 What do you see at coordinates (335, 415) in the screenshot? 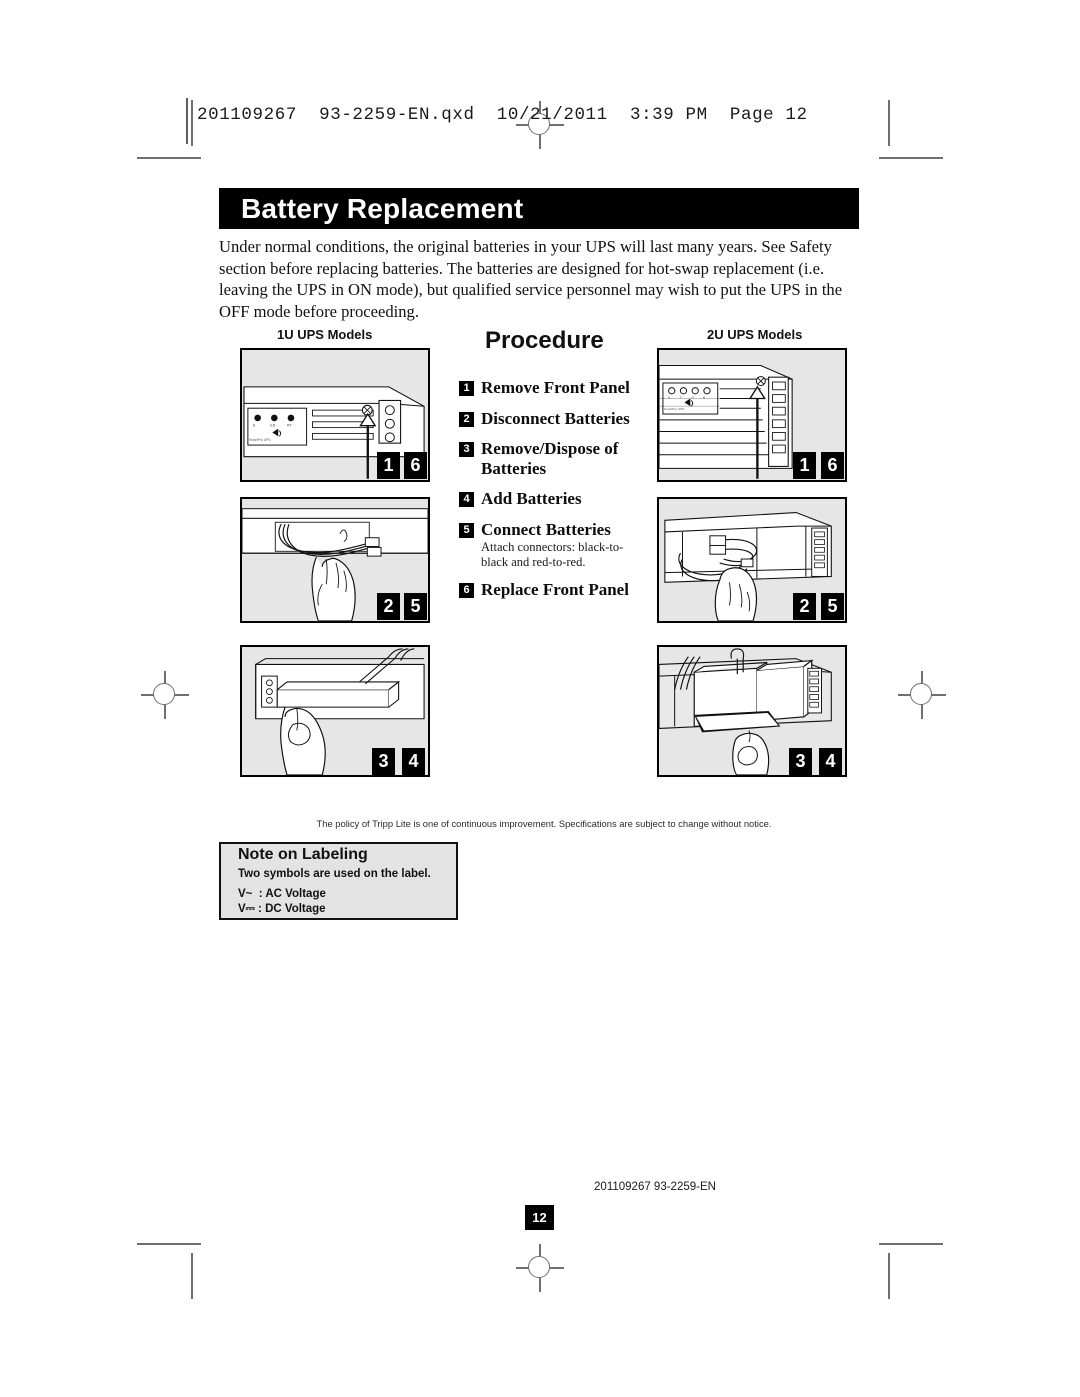
I see `illustration-1u-step1: U ES RT SmartPro UPS` at bounding box center [335, 415].